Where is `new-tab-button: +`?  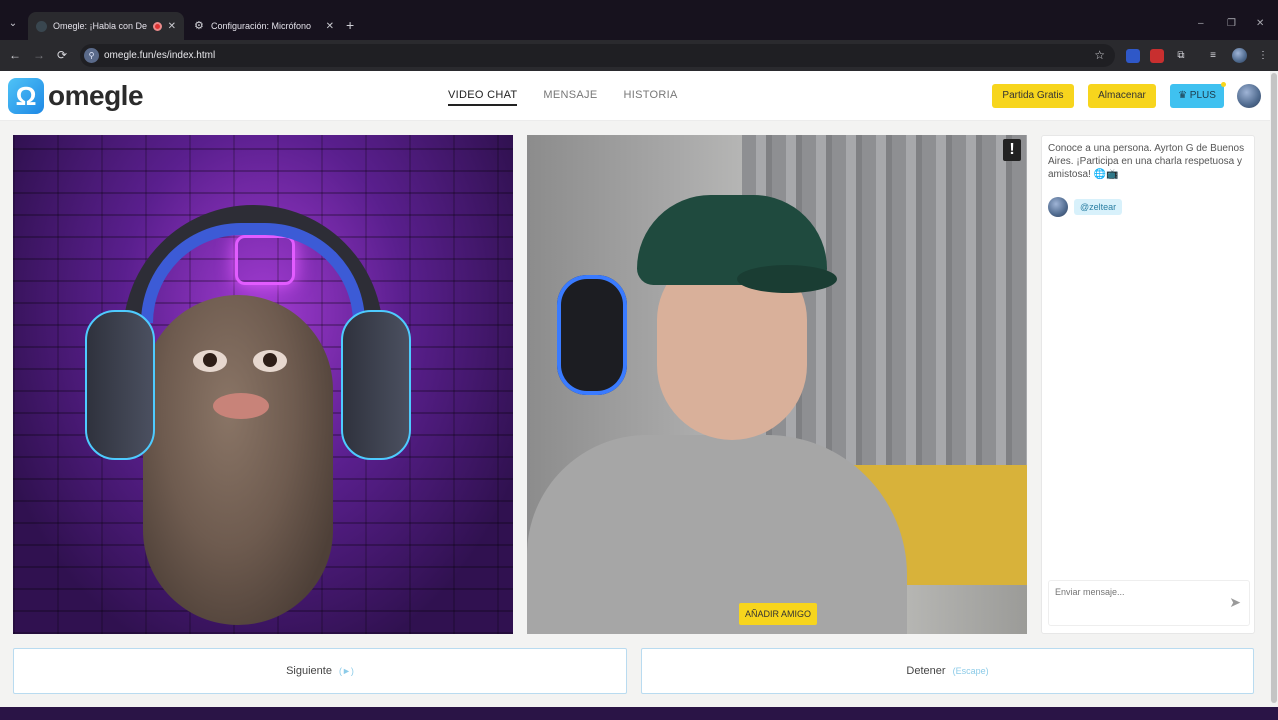 new-tab-button: + is located at coordinates (350, 25).